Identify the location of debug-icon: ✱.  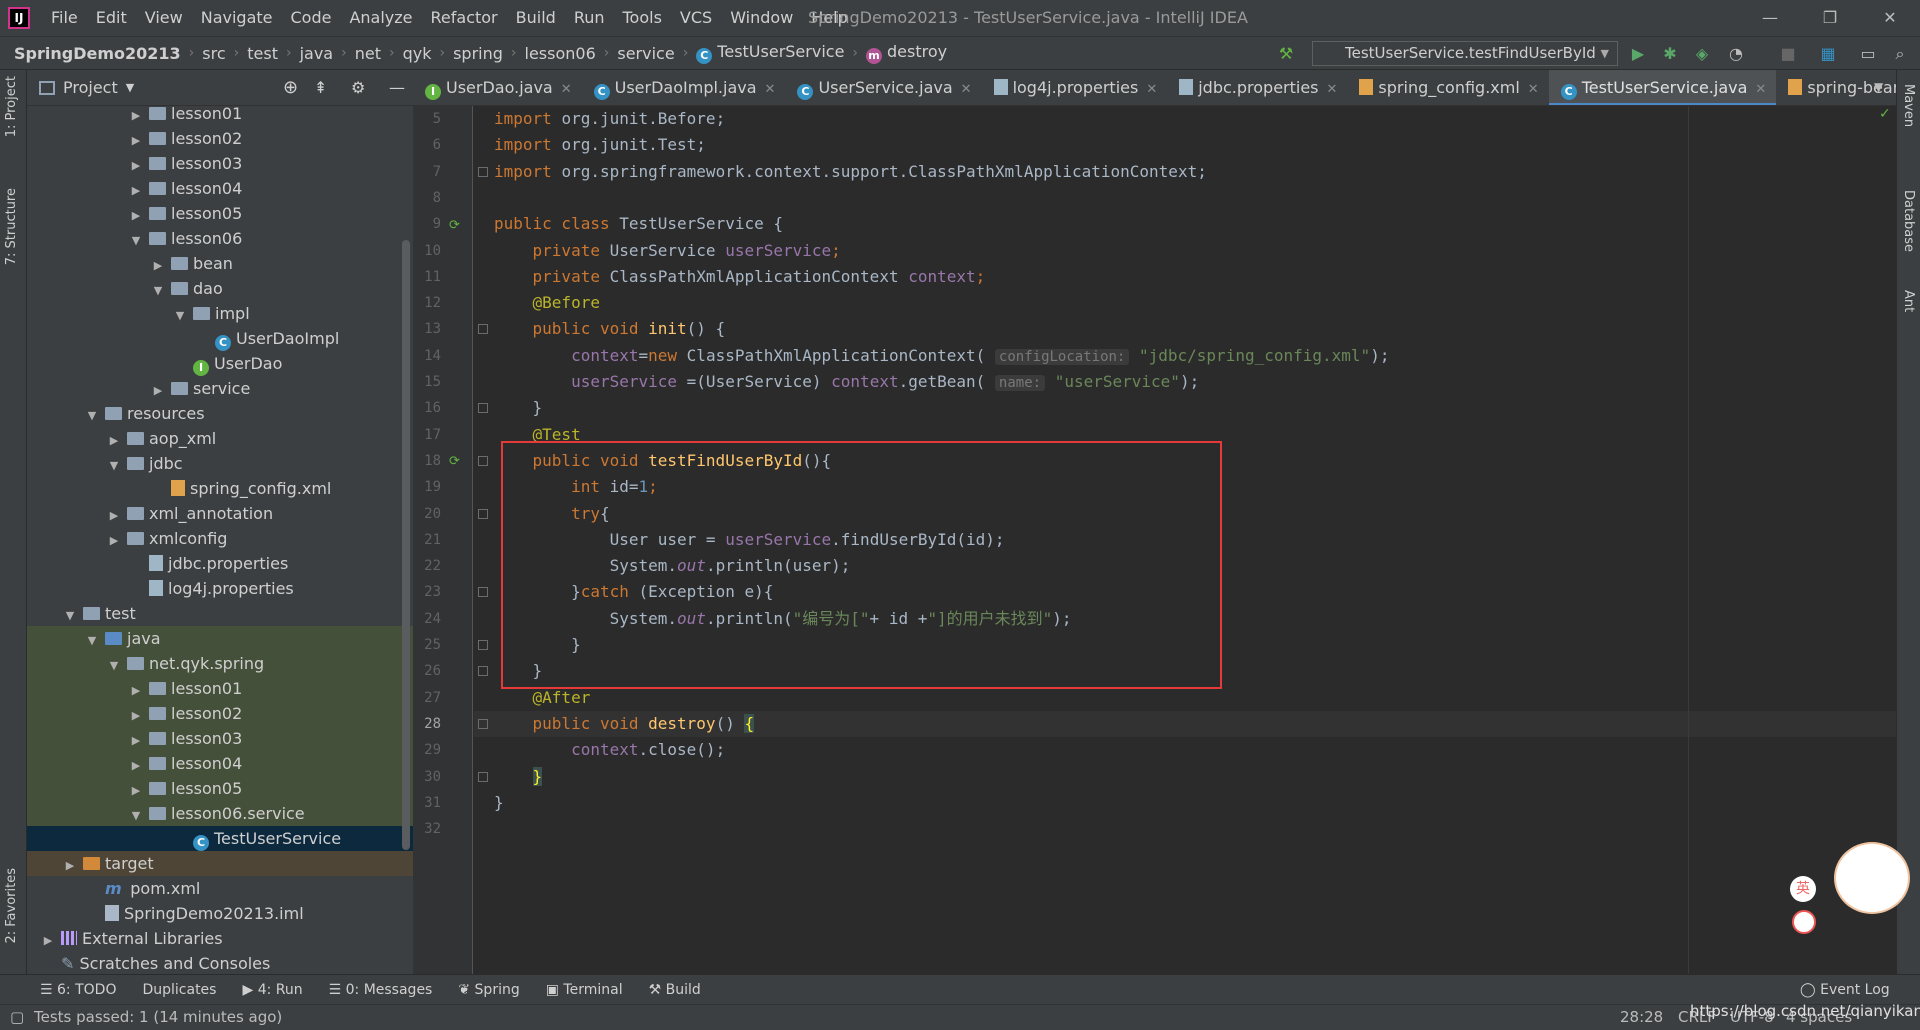
(1670, 54).